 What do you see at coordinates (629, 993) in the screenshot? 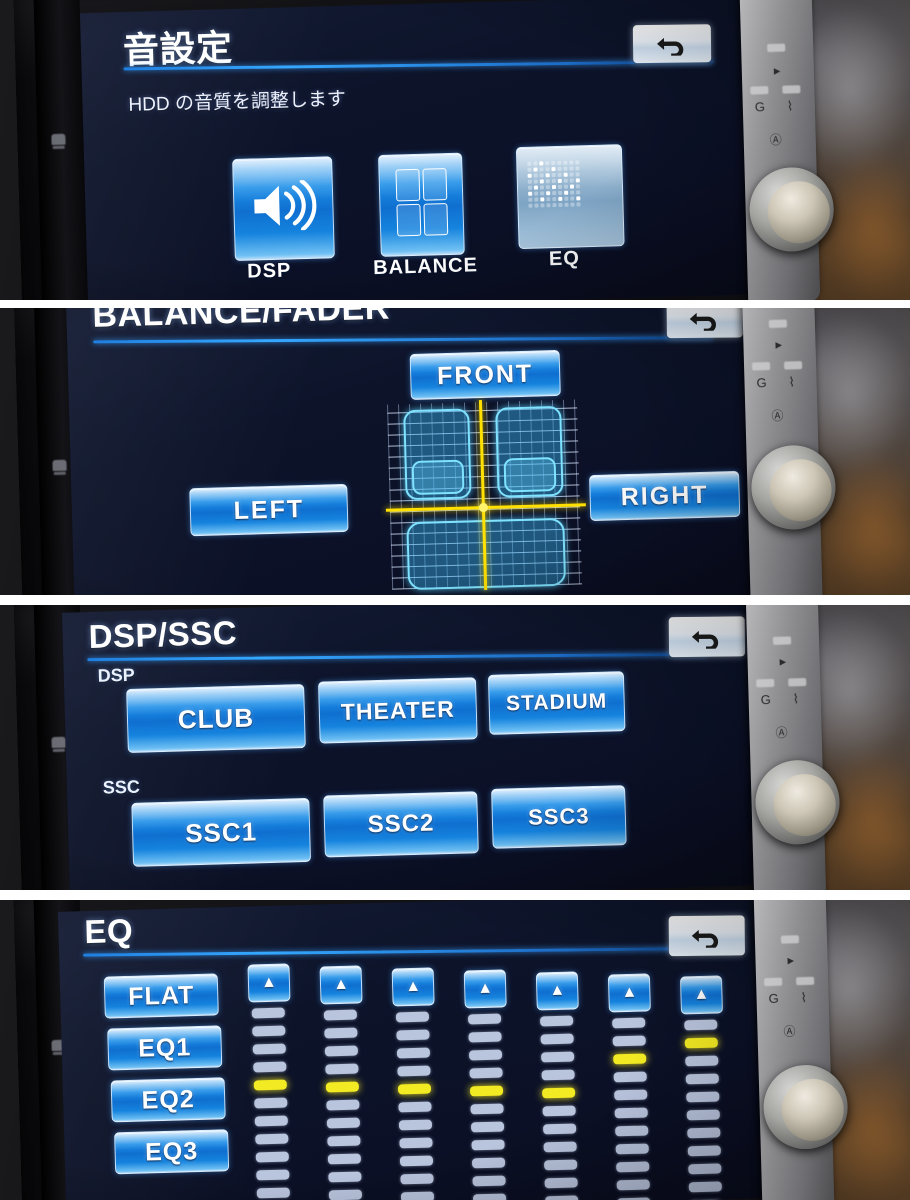
I see `eq-band-6-up-button: ▲` at bounding box center [629, 993].